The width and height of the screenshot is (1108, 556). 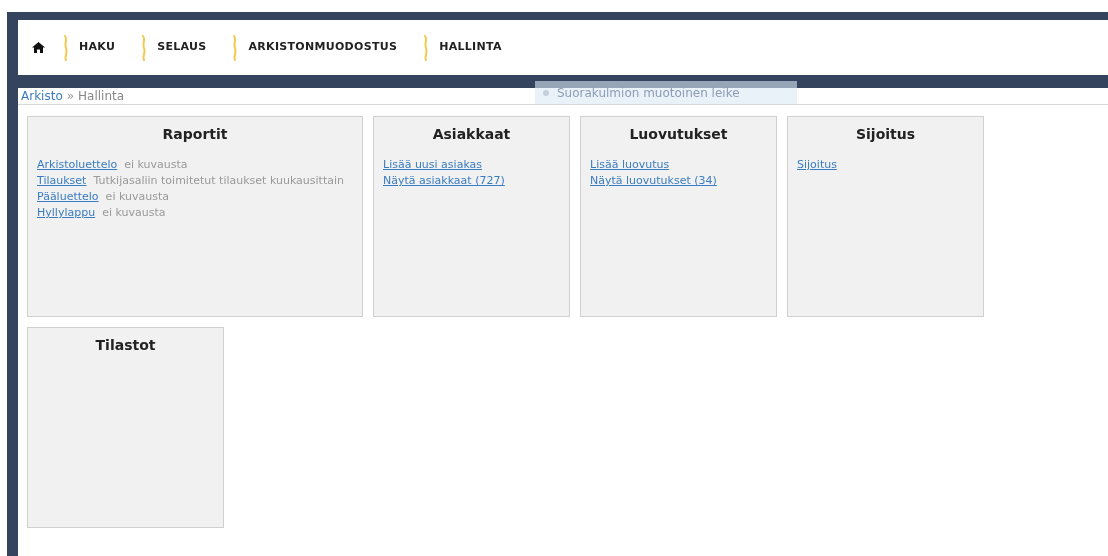 What do you see at coordinates (817, 165) in the screenshot?
I see `report-link: Sijoitus` at bounding box center [817, 165].